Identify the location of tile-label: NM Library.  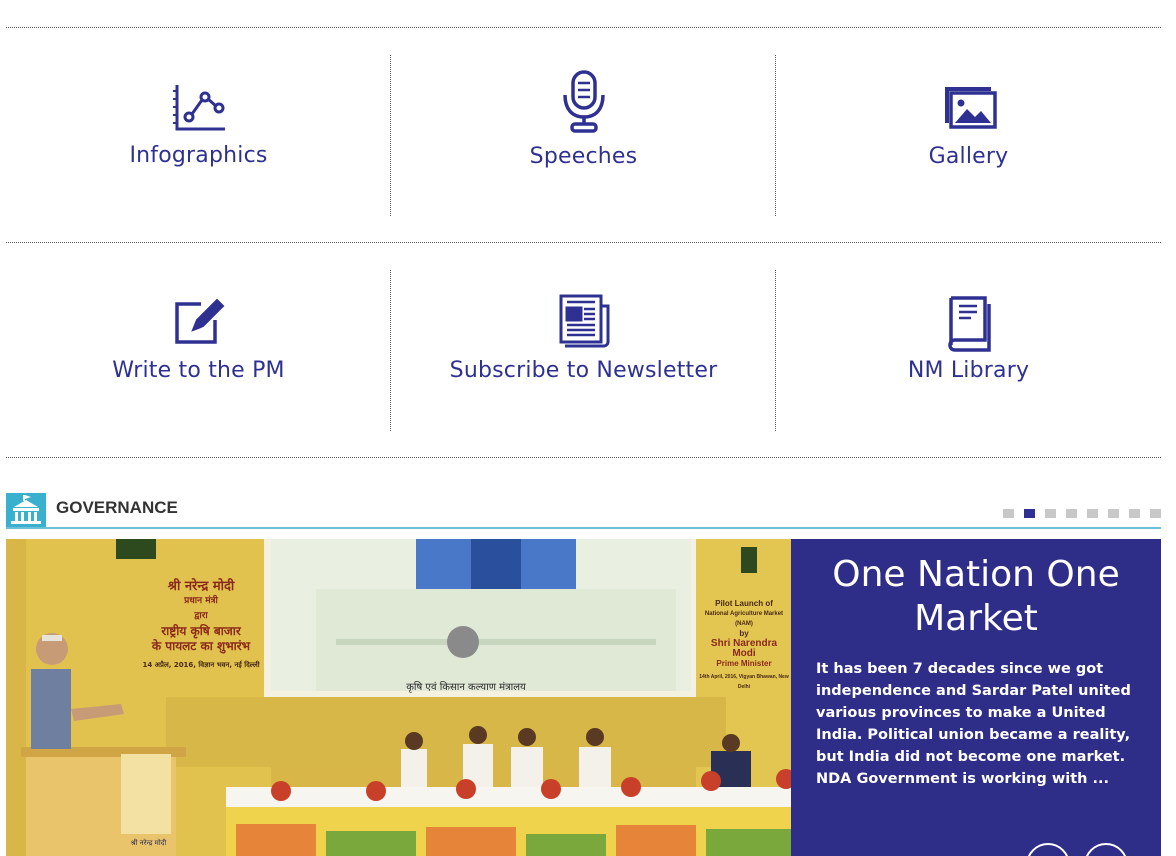
(968, 370).